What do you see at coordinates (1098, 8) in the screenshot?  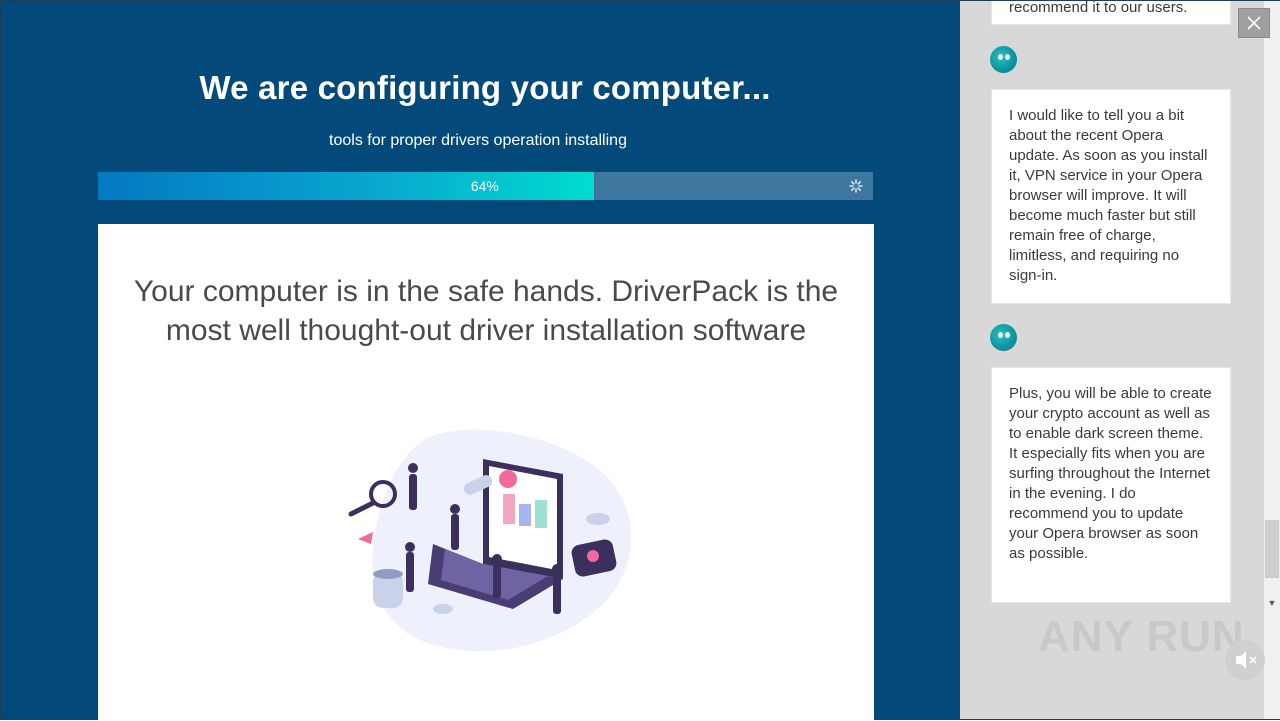 I see `chat-message-partial-text: recommend it to our users.` at bounding box center [1098, 8].